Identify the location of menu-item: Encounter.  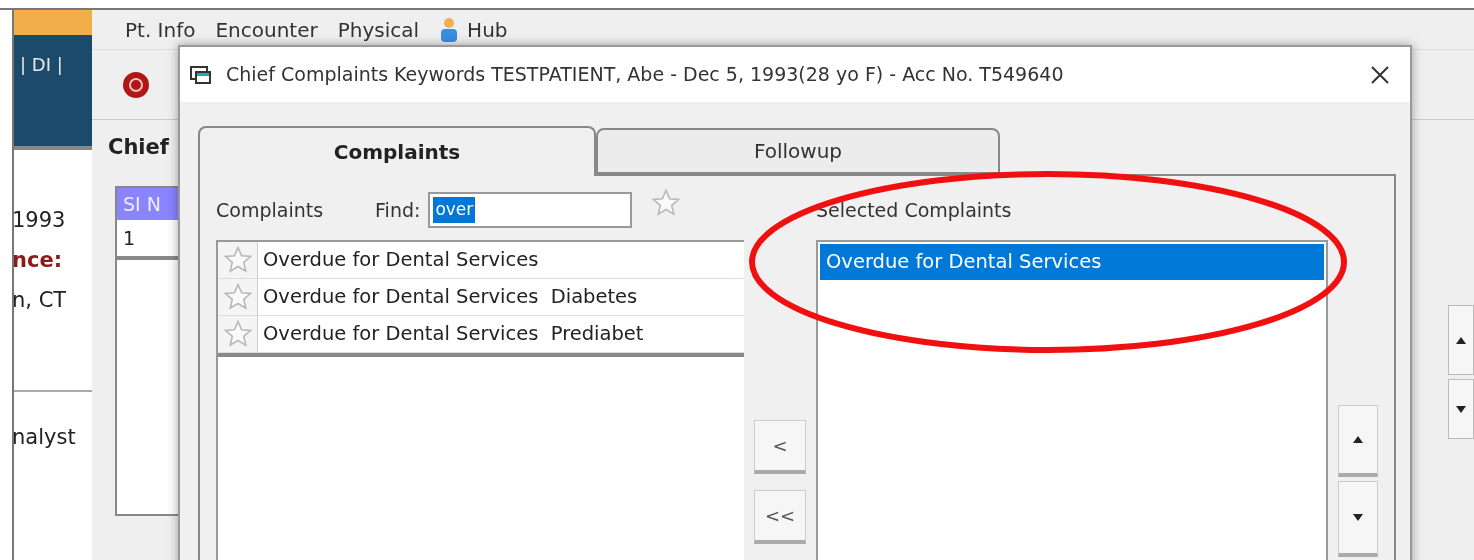
(266, 29).